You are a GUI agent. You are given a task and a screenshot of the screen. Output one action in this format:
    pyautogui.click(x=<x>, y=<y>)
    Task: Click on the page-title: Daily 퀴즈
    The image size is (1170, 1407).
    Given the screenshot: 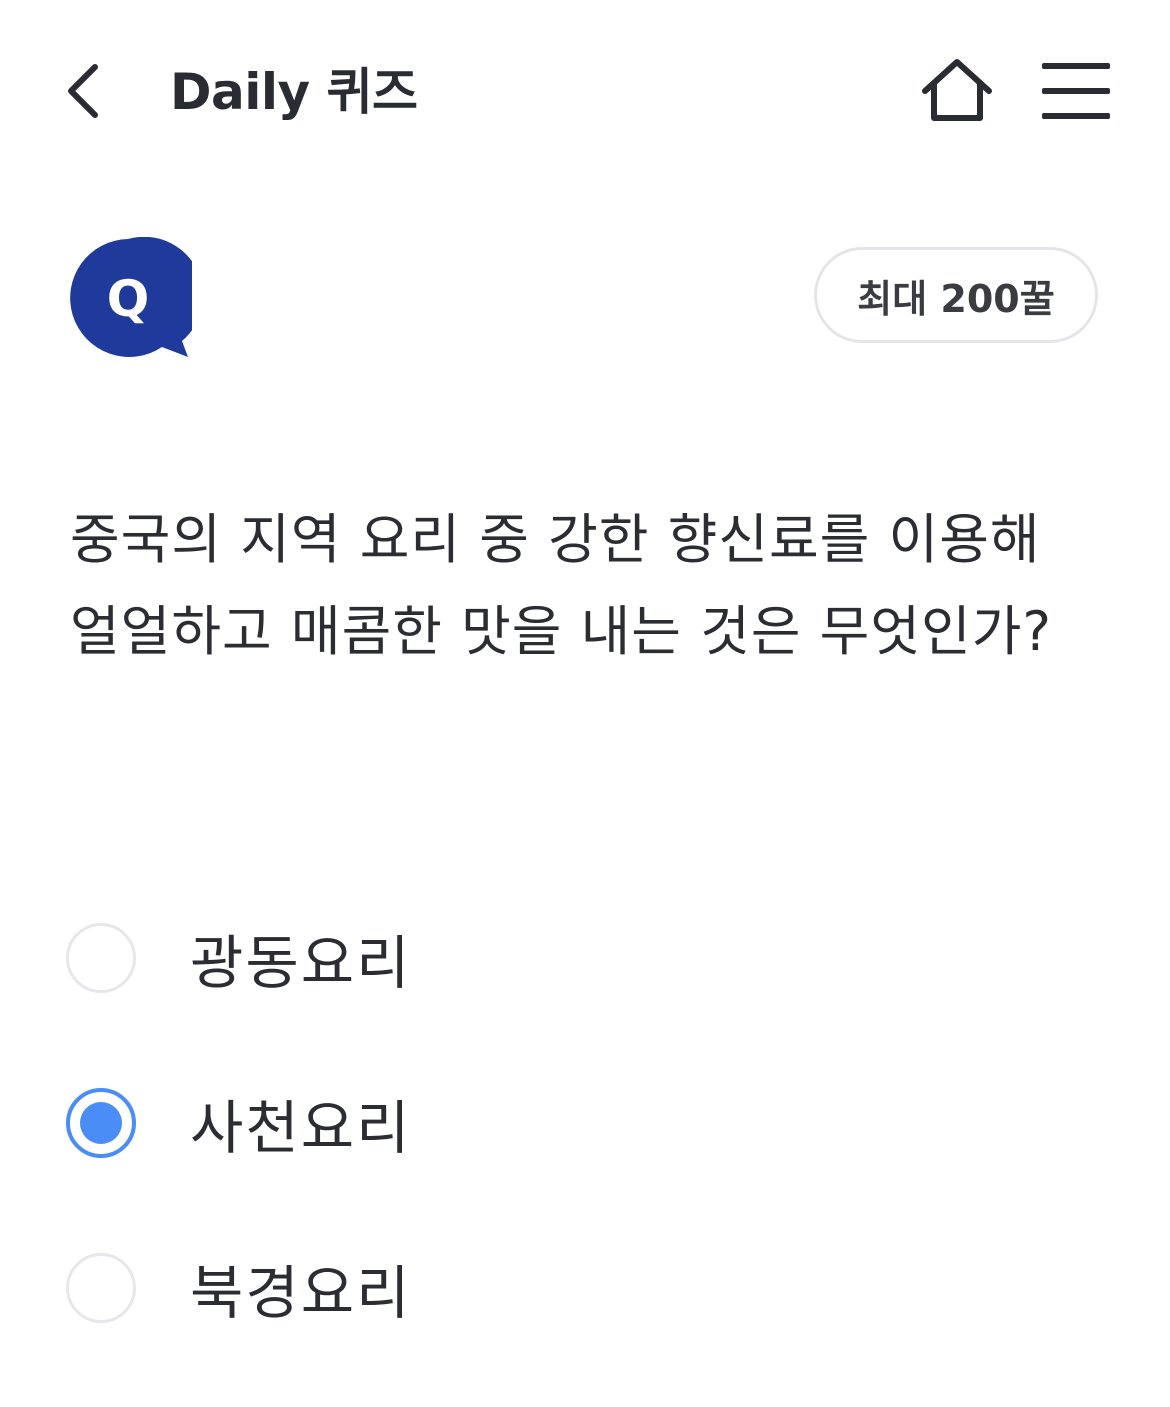 What is the action you would take?
    pyautogui.click(x=294, y=92)
    